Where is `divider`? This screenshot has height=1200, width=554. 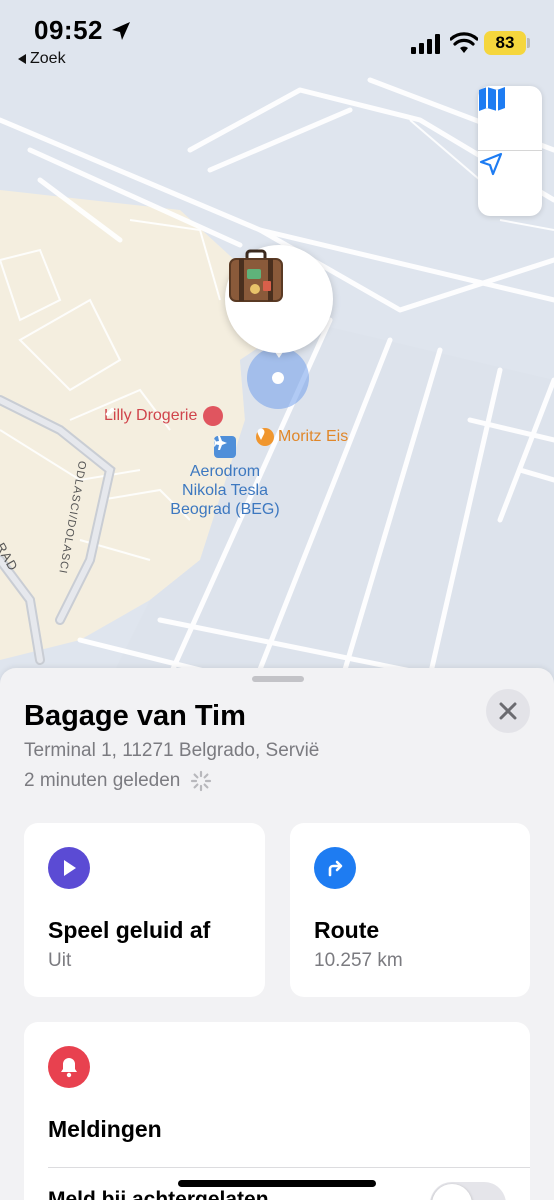
divider is located at coordinates (289, 1167).